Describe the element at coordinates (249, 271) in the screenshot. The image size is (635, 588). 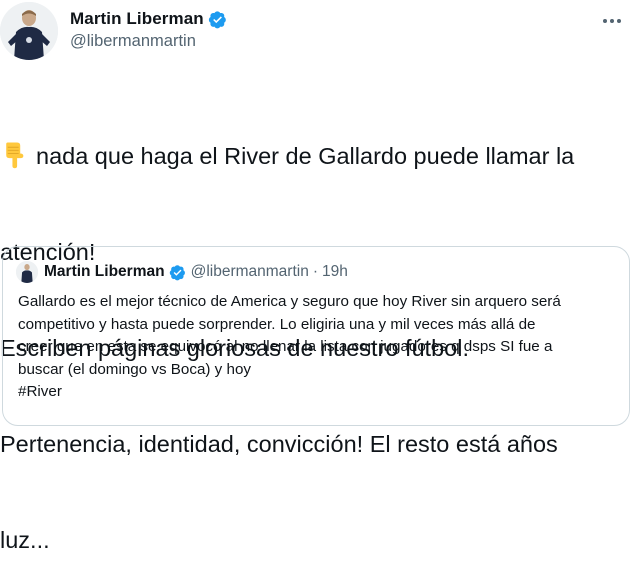
I see `quoted-author-handle: @libermanmartin` at that location.